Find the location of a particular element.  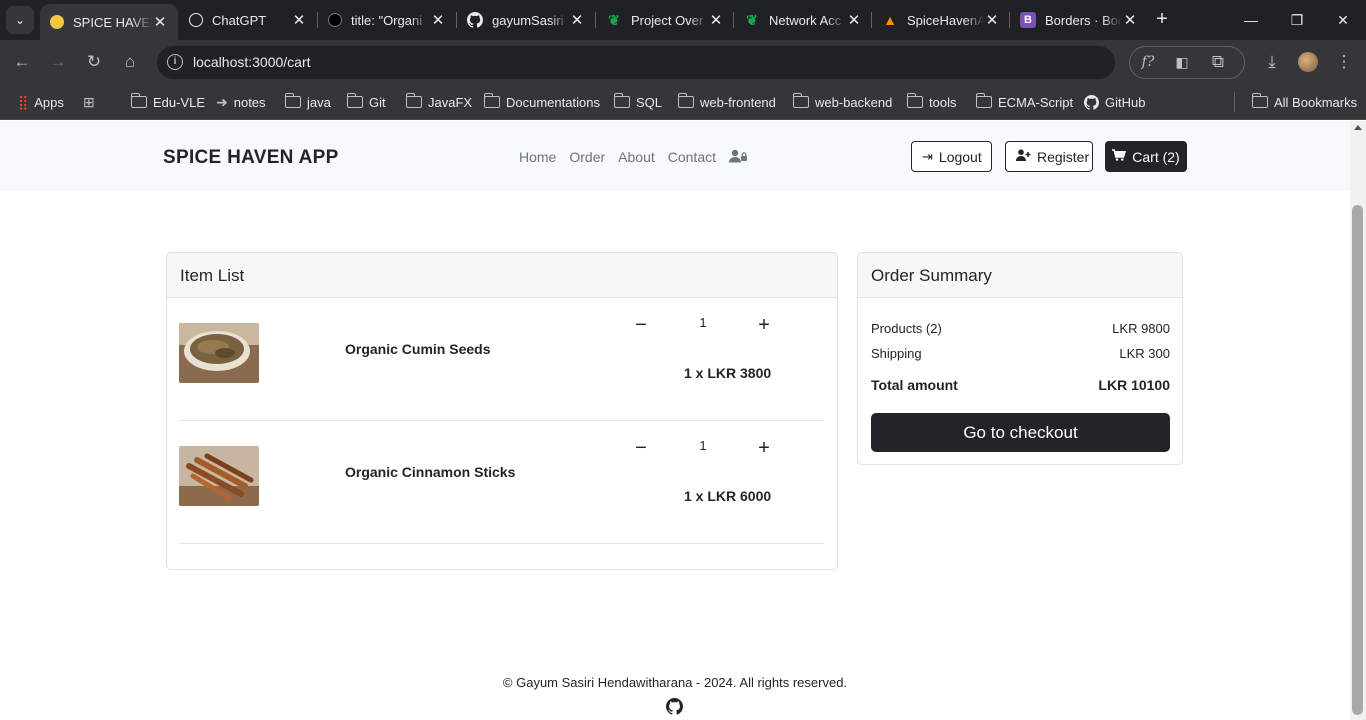

products-value: LKR 9800 is located at coordinates (1141, 328).